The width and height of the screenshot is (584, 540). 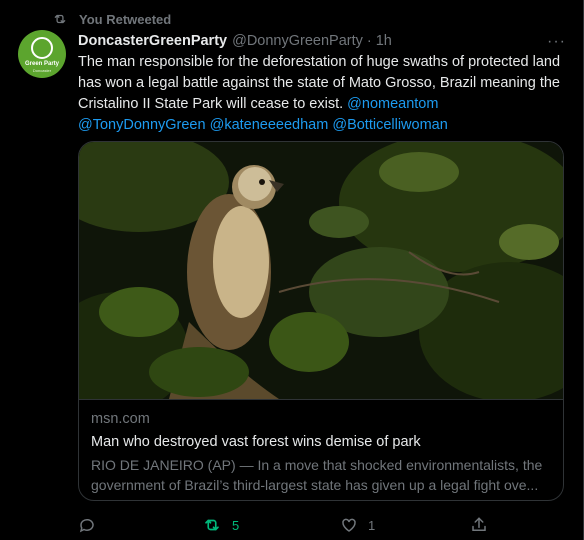 What do you see at coordinates (236, 525) in the screenshot?
I see `retweet-count: 5` at bounding box center [236, 525].